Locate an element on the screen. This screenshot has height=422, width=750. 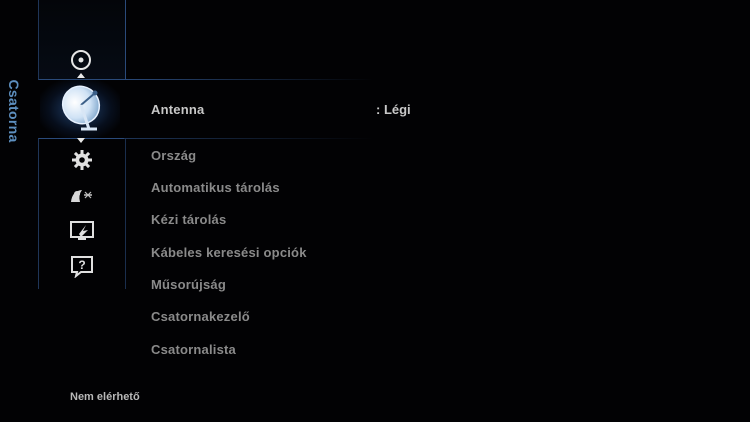
menu-item-musorujsag: Műsorújság is located at coordinates (188, 284).